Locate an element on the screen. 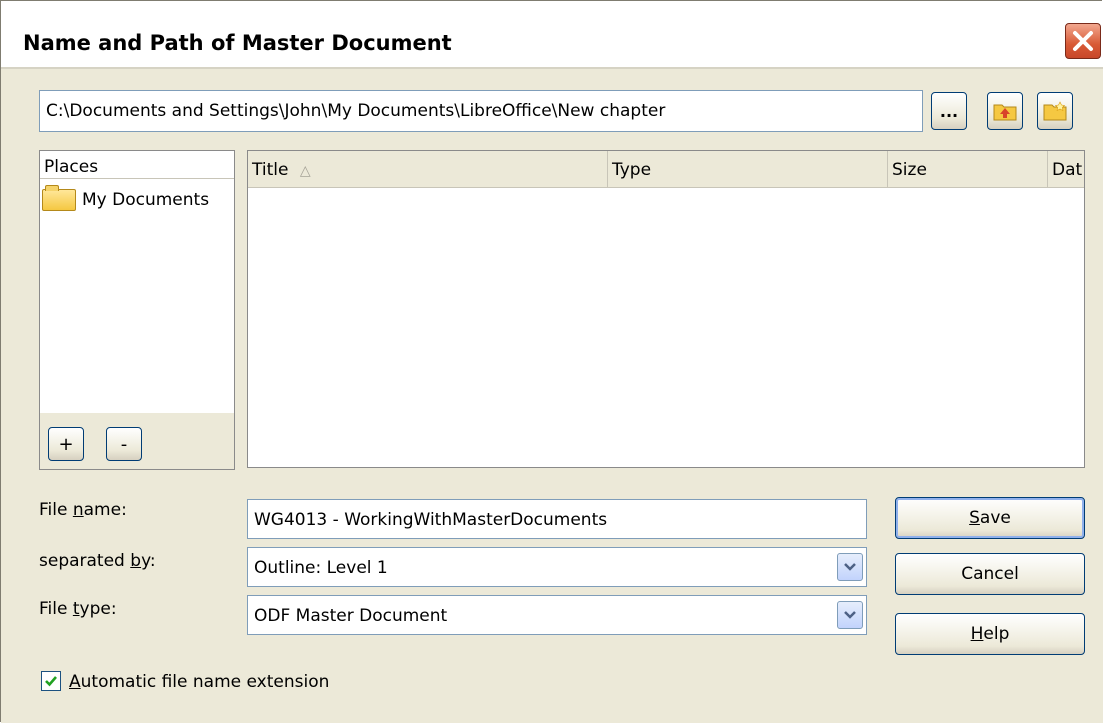  column-date-label: Dat is located at coordinates (1067, 170).